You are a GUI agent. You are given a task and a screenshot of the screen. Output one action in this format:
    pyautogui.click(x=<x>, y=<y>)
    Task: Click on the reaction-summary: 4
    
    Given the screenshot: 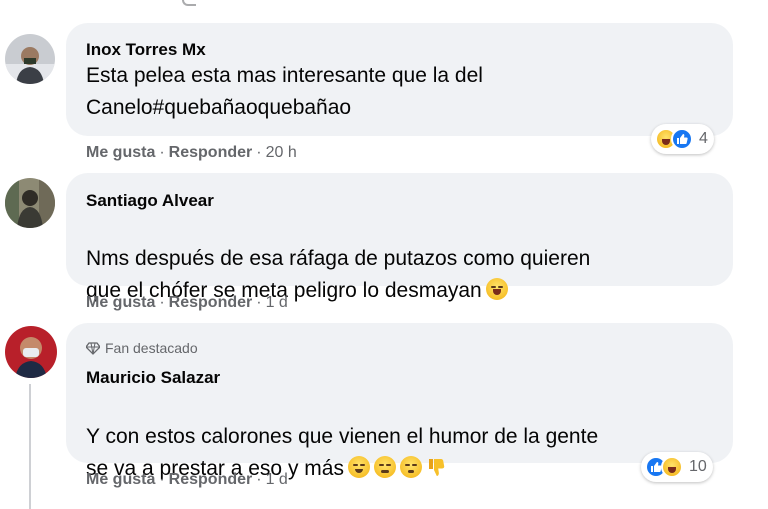 What is the action you would take?
    pyautogui.click(x=682, y=139)
    